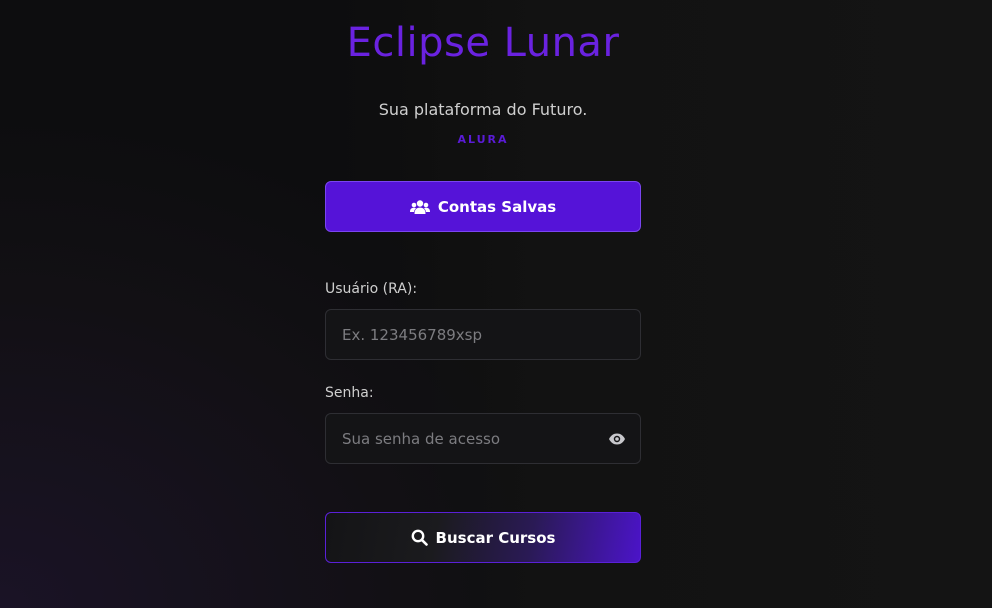 This screenshot has height=608, width=992. I want to click on search-courses-button: Buscar Cursos, so click(483, 537).